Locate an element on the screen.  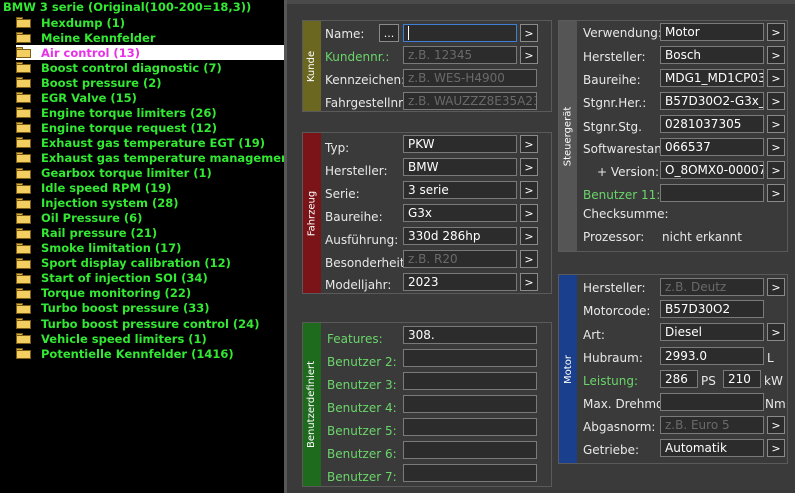
version-field: O_8OMX0-00007AF is located at coordinates (712, 170).